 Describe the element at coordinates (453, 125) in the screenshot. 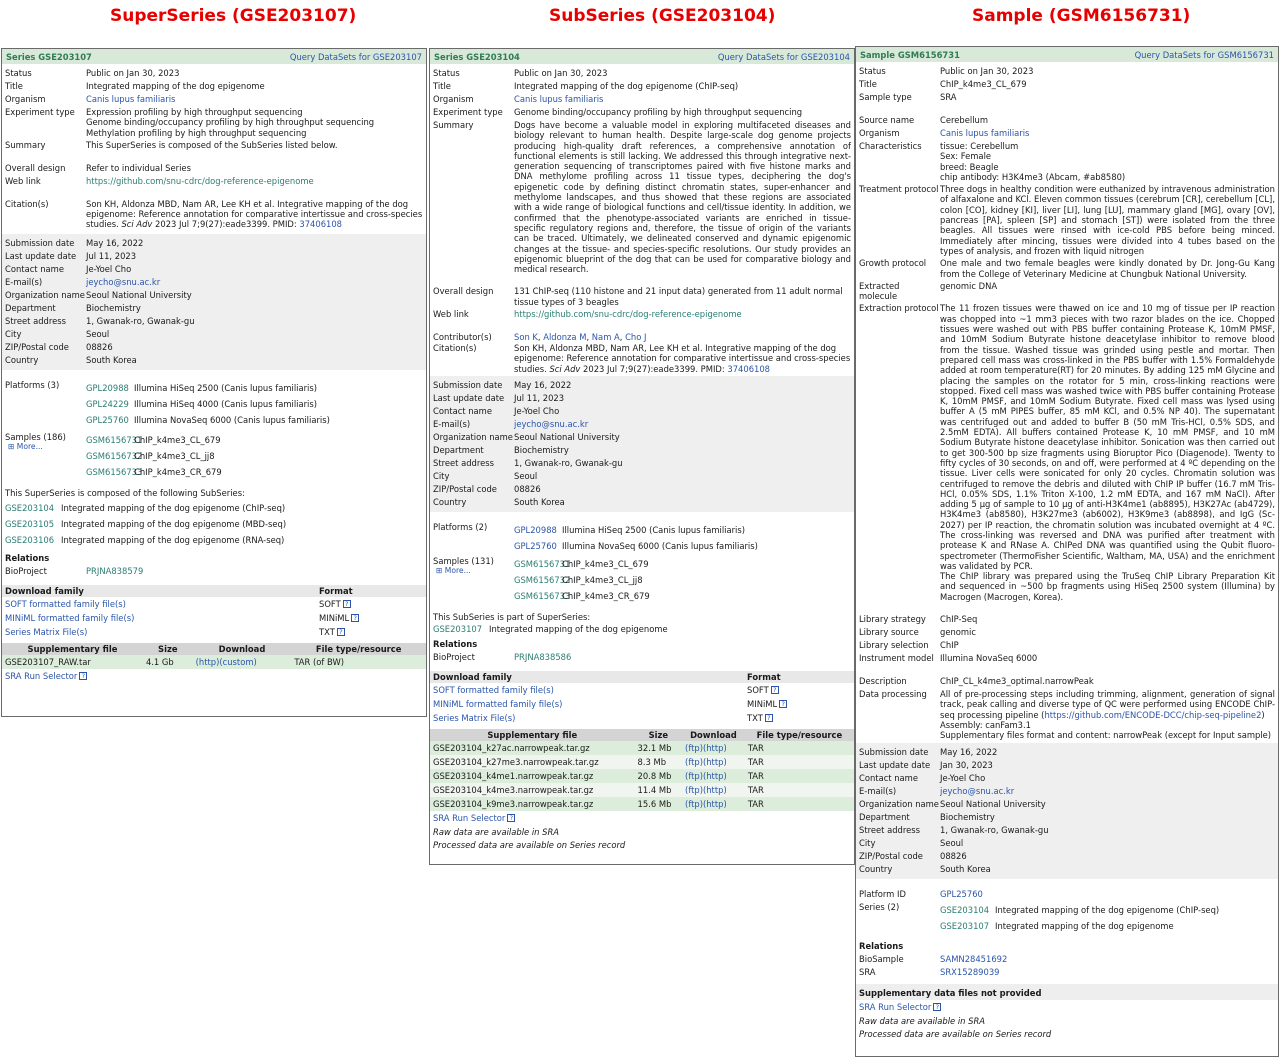

I see `summary-label: Summary` at that location.